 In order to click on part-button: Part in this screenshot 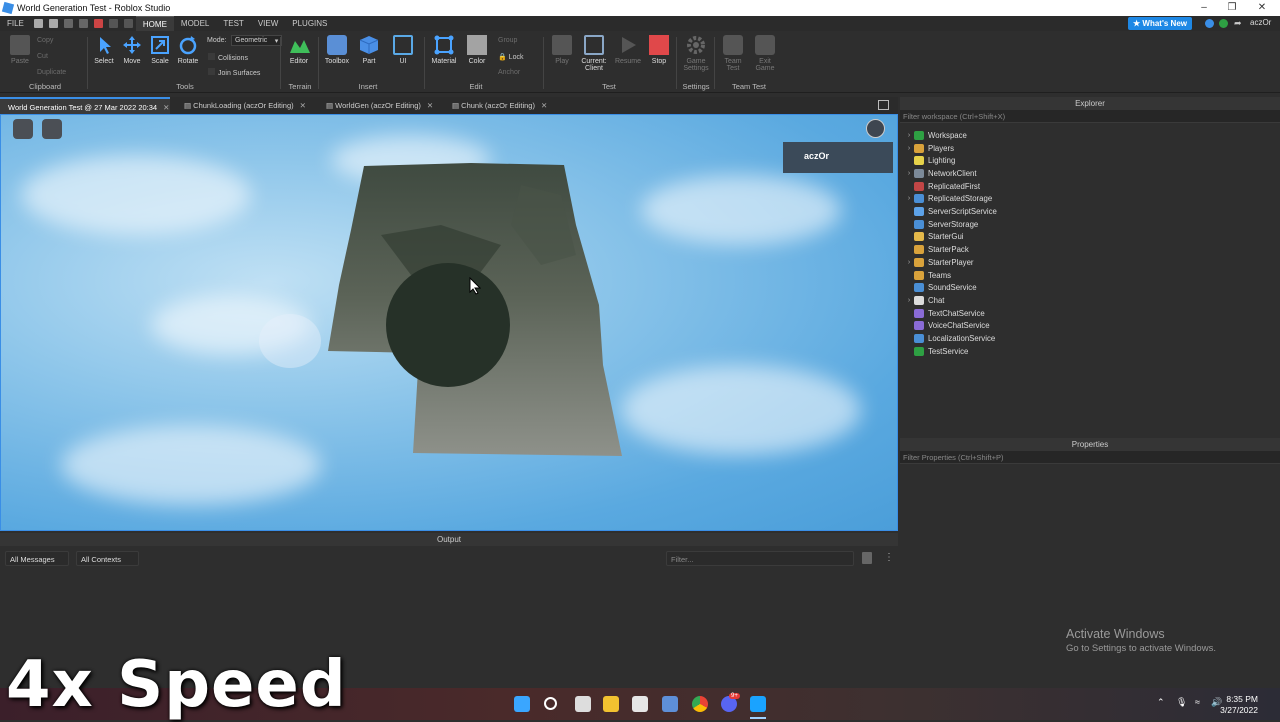, I will do `click(369, 50)`.